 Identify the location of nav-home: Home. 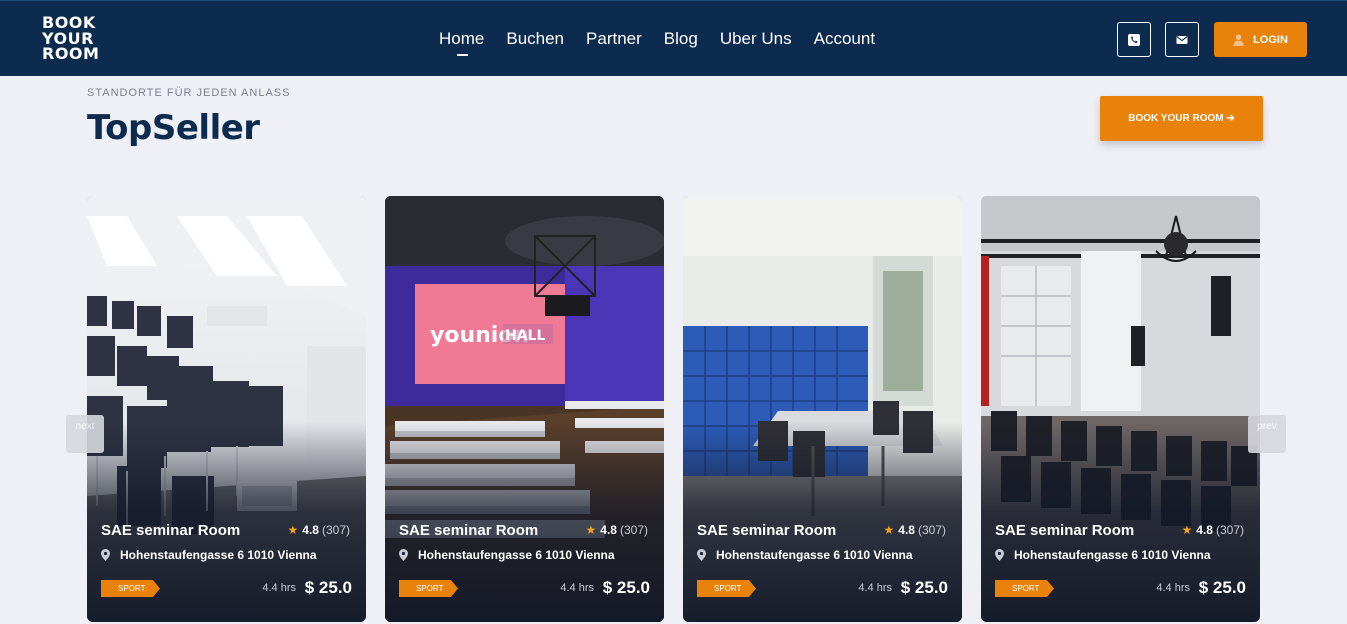
(461, 42).